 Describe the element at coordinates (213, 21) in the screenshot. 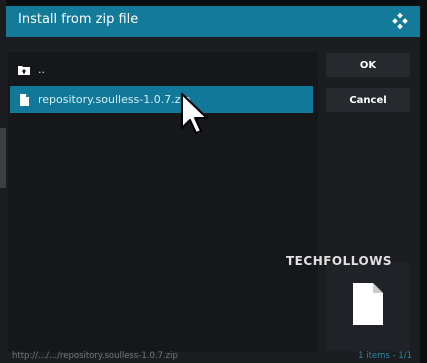

I see `dialog-titlebar: Install from zip file` at that location.